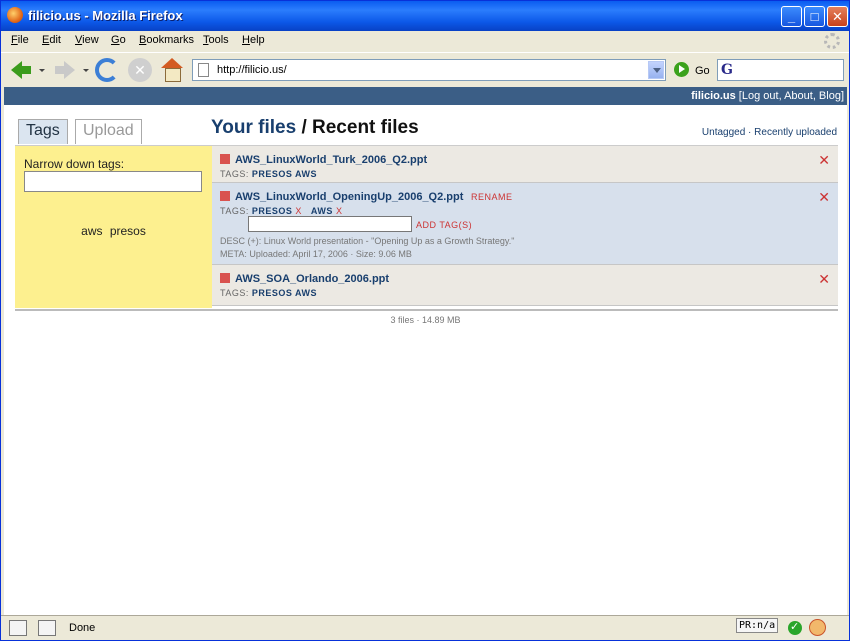 The width and height of the screenshot is (850, 641). What do you see at coordinates (444, 225) in the screenshot?
I see `add-tag-button: ADD TAG(S)` at bounding box center [444, 225].